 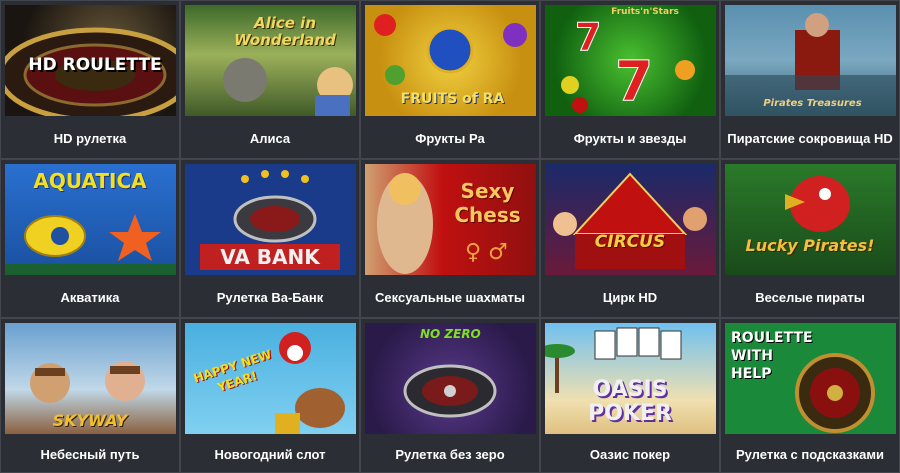 What do you see at coordinates (450, 219) in the screenshot?
I see `game-thumbnail: ♀ ♂ Sexy Chess` at bounding box center [450, 219].